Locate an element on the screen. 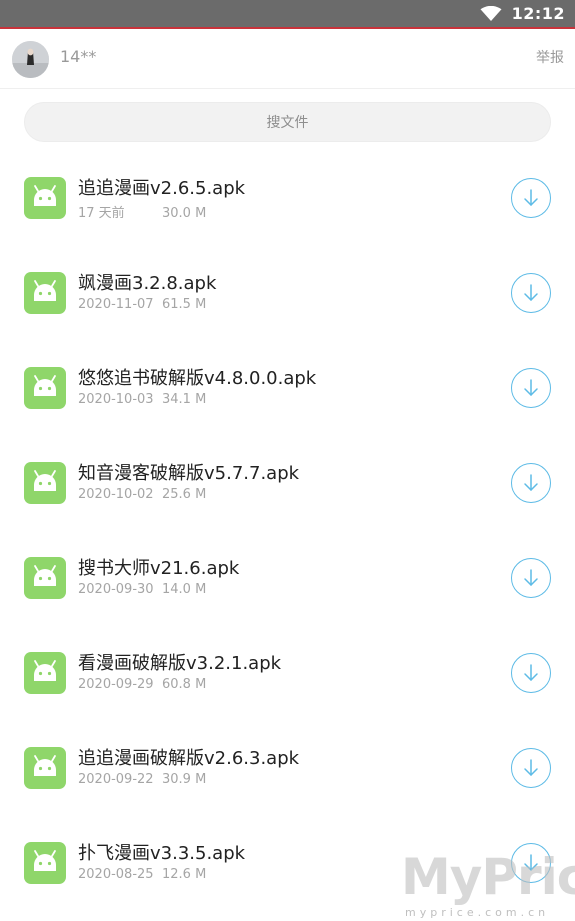 The width and height of the screenshot is (575, 921). file-list-item: 知音漫客破解版v5.7.7.apk 2020-10-02 25.6 M is located at coordinates (287, 482).